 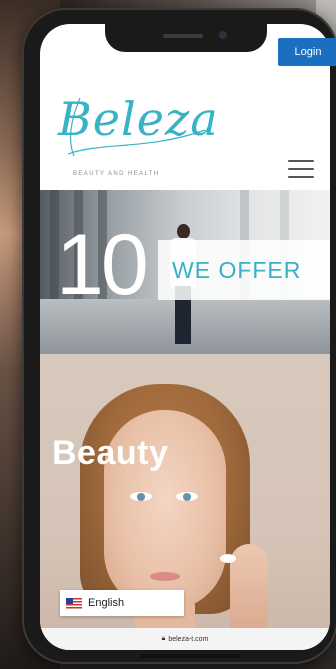 I want to click on hero-number: 10, so click(x=102, y=265).